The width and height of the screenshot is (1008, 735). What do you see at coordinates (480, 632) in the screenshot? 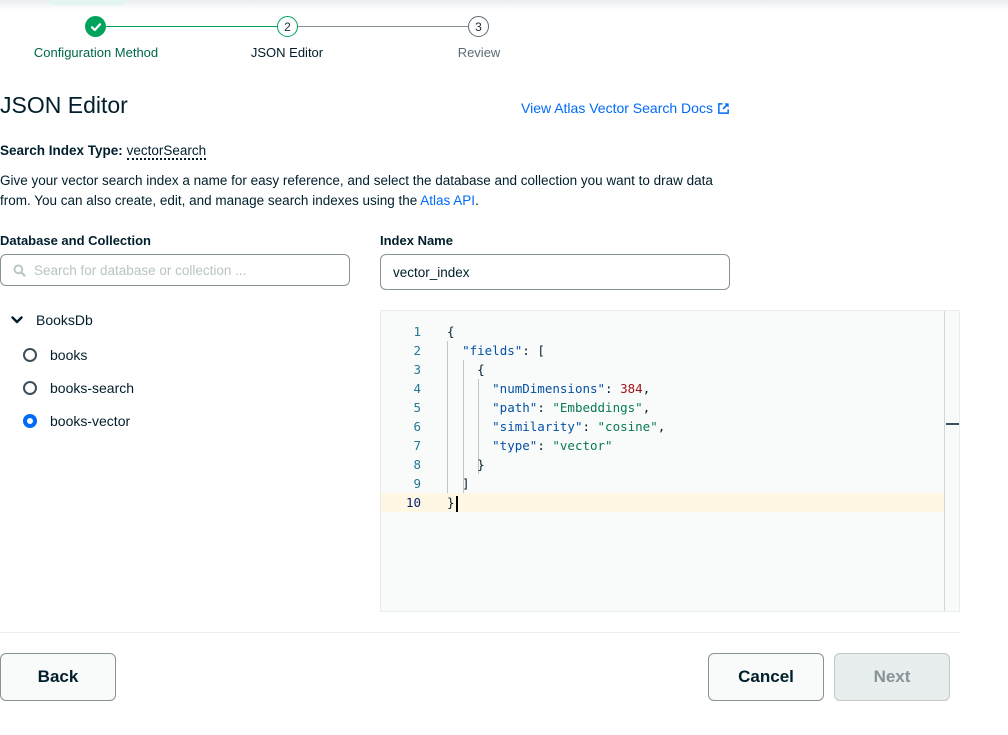
I see `footer-divider` at bounding box center [480, 632].